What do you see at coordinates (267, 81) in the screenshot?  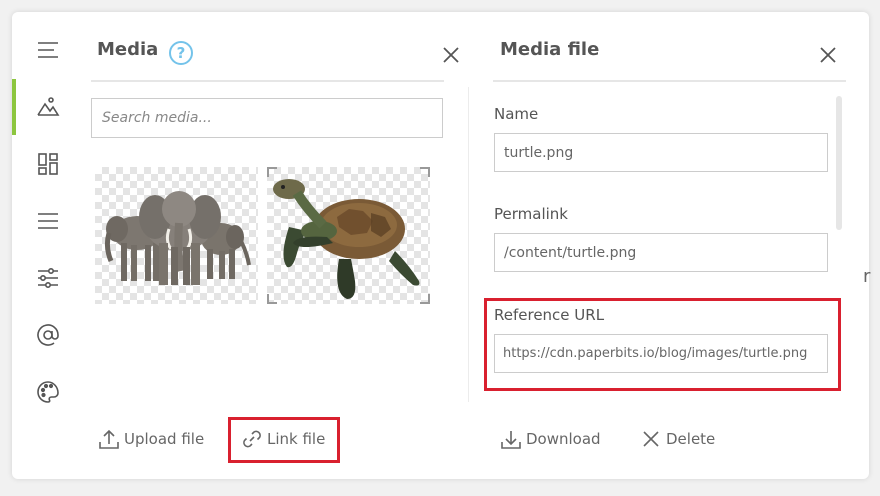 I see `media-divider` at bounding box center [267, 81].